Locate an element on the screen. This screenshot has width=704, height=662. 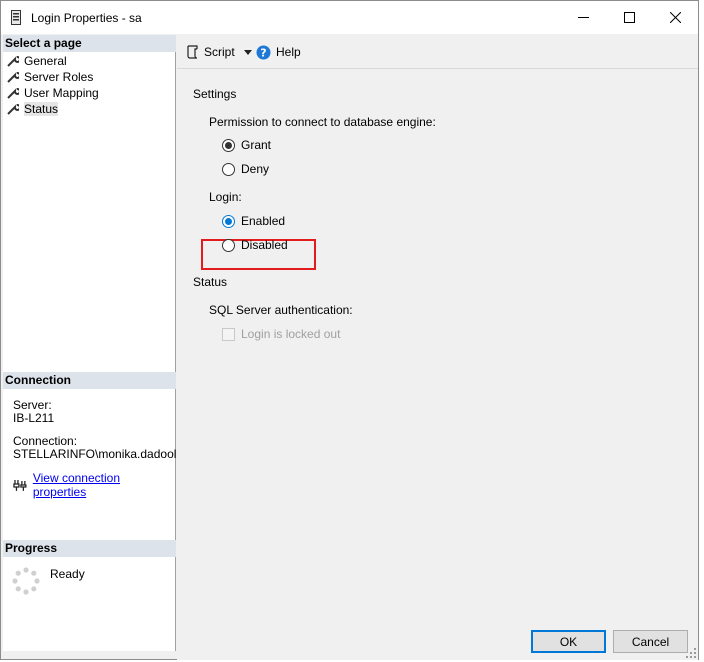
title-bar: Login Properties - sa is located at coordinates (349, 17).